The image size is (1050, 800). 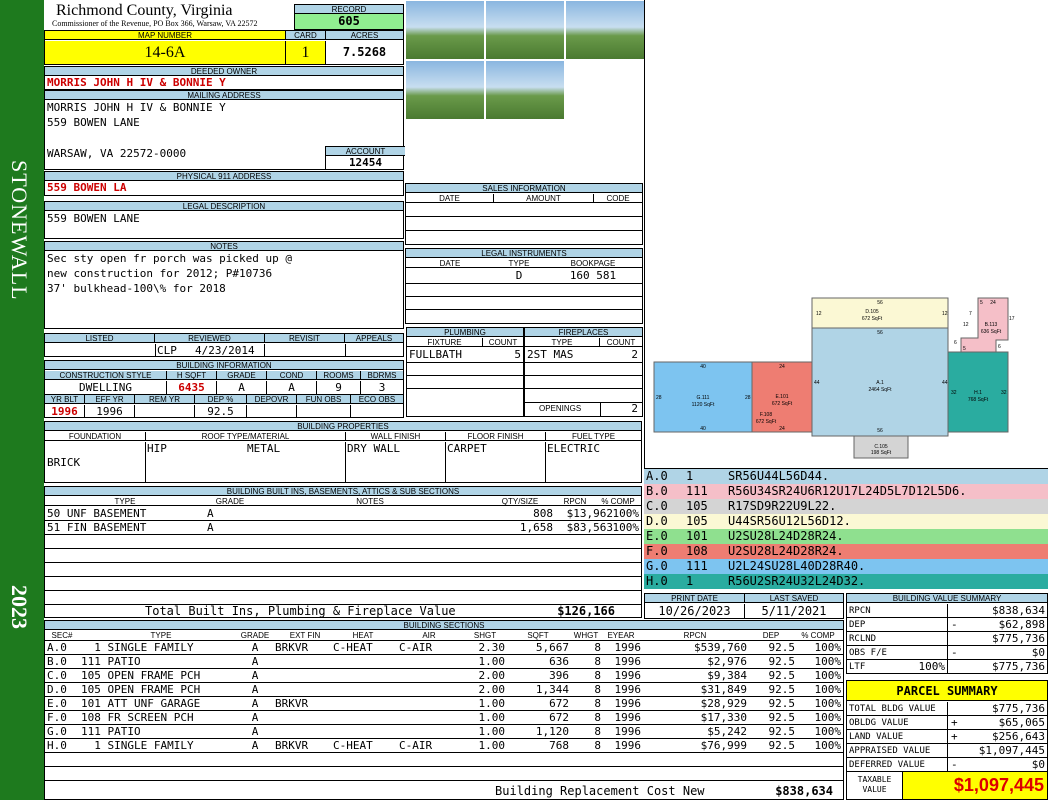 What do you see at coordinates (1018, 666) in the screenshot?
I see `bvs-value: $775,736` at bounding box center [1018, 666].